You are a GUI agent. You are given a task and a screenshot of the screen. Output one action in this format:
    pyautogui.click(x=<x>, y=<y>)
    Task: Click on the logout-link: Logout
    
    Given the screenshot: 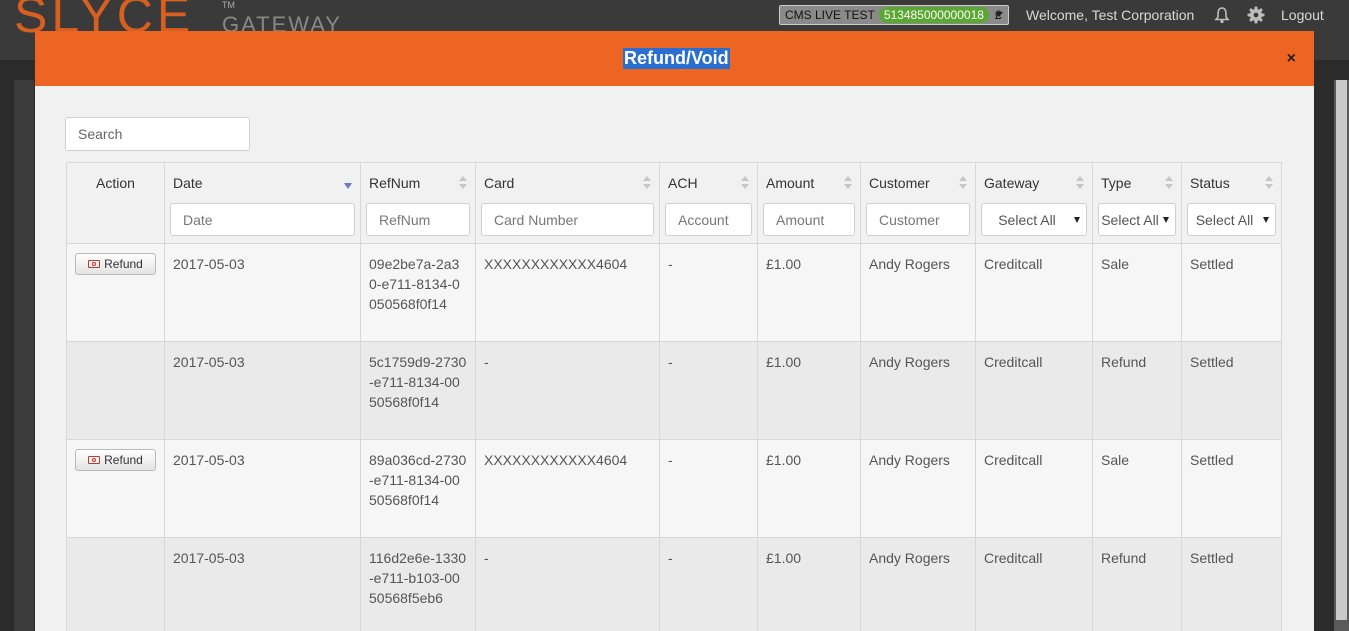 What is the action you would take?
    pyautogui.click(x=1302, y=15)
    